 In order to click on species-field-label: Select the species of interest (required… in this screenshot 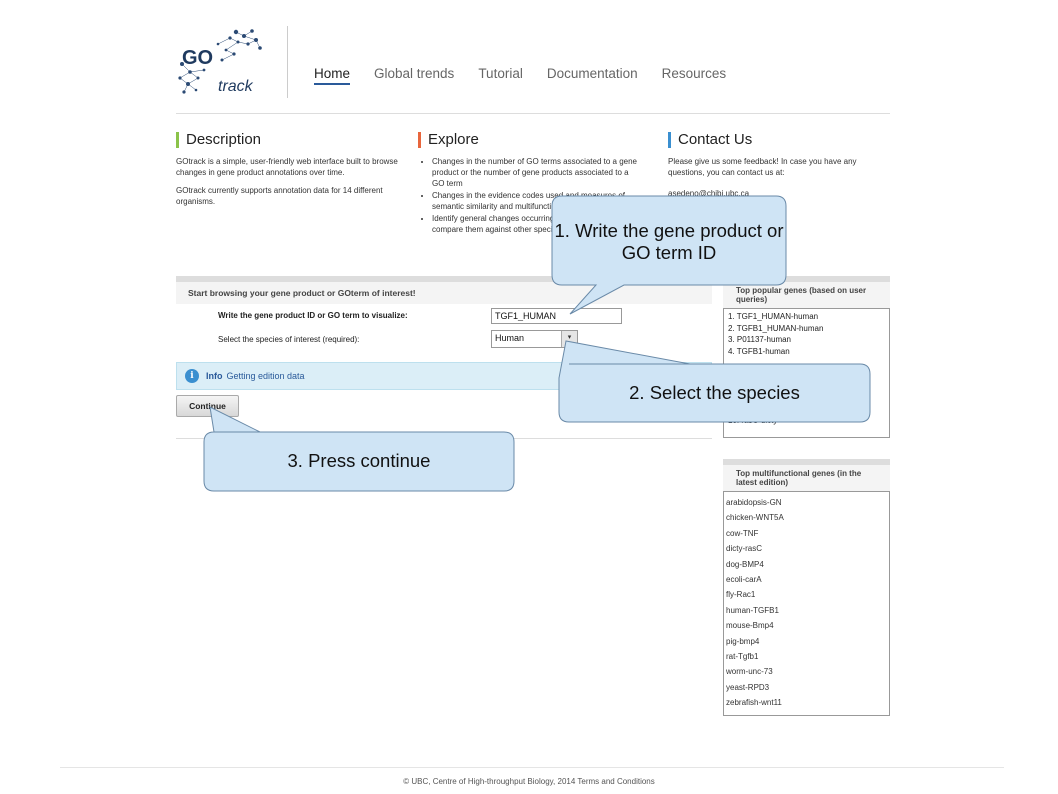, I will do `click(289, 339)`.